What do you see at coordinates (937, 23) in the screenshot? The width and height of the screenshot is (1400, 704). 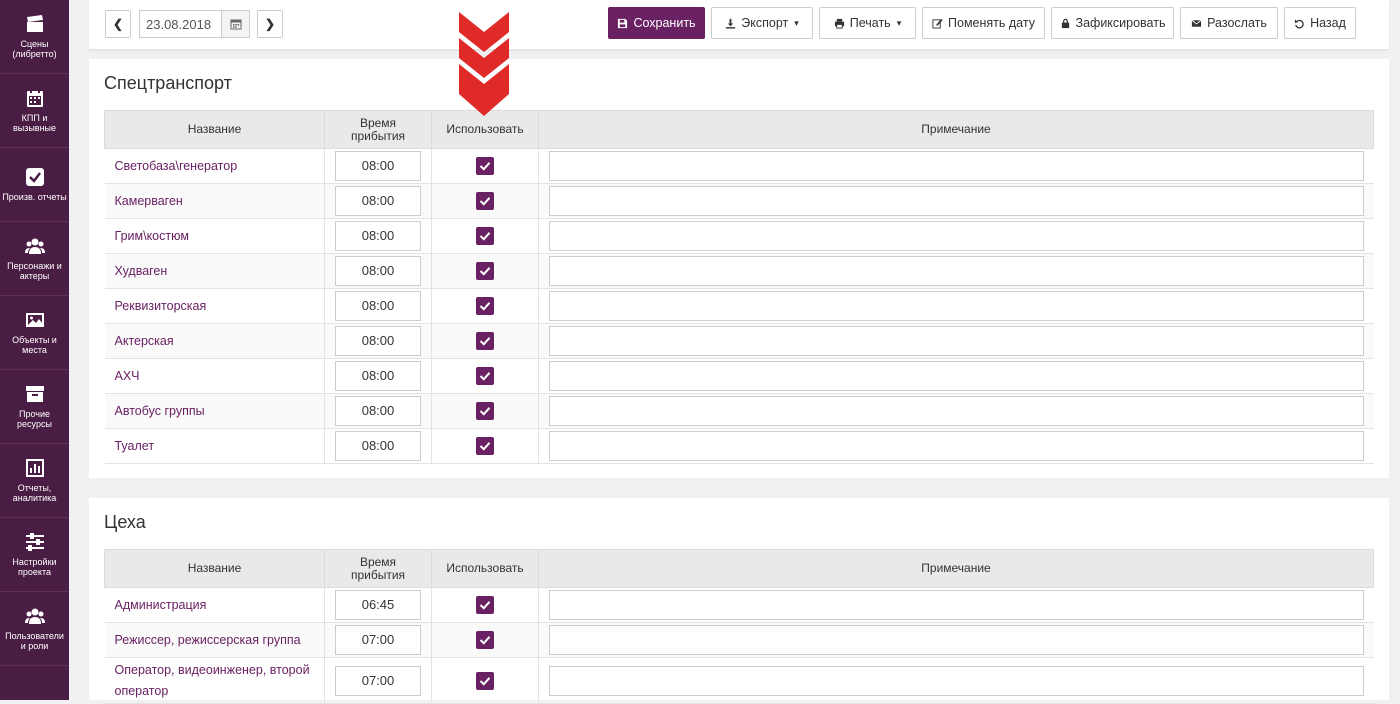 I see `edit-icon` at bounding box center [937, 23].